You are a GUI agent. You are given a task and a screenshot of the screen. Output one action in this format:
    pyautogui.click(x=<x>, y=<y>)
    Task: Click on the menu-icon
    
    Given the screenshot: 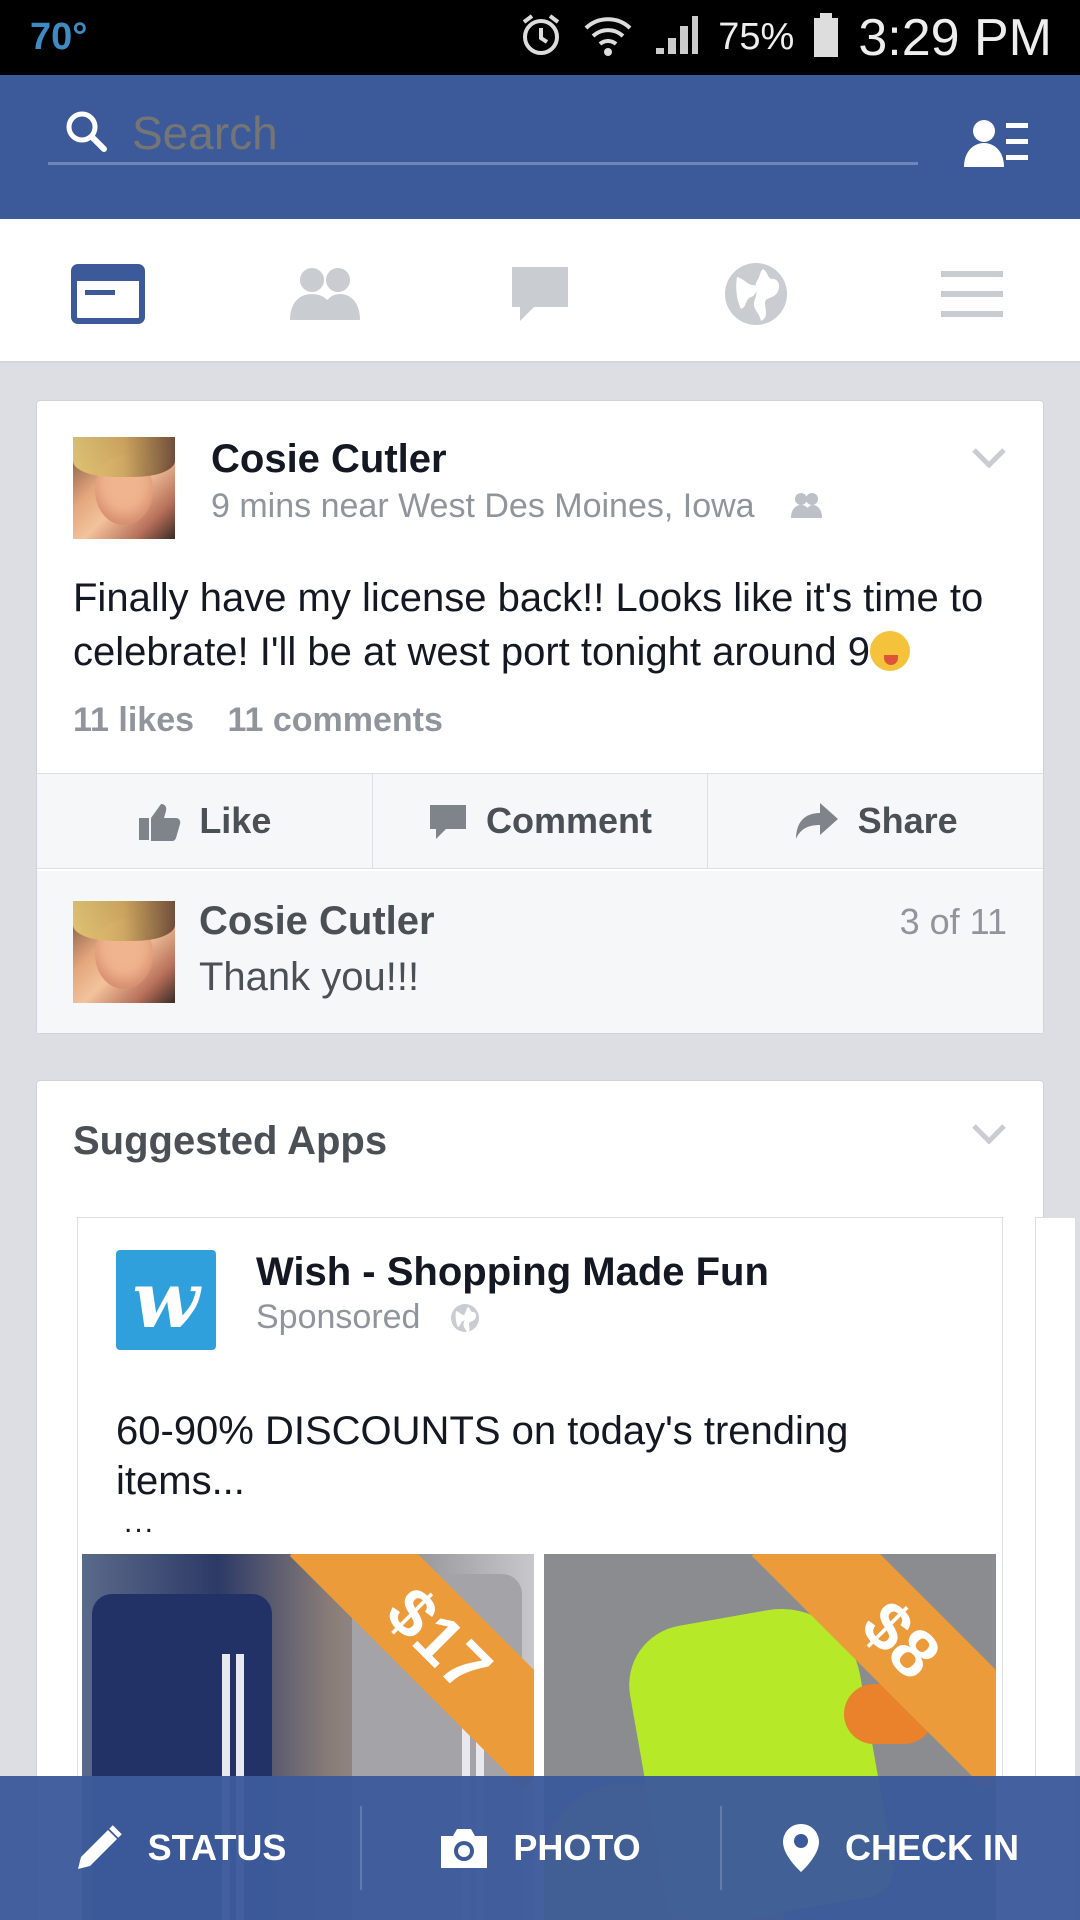 What is the action you would take?
    pyautogui.click(x=972, y=294)
    